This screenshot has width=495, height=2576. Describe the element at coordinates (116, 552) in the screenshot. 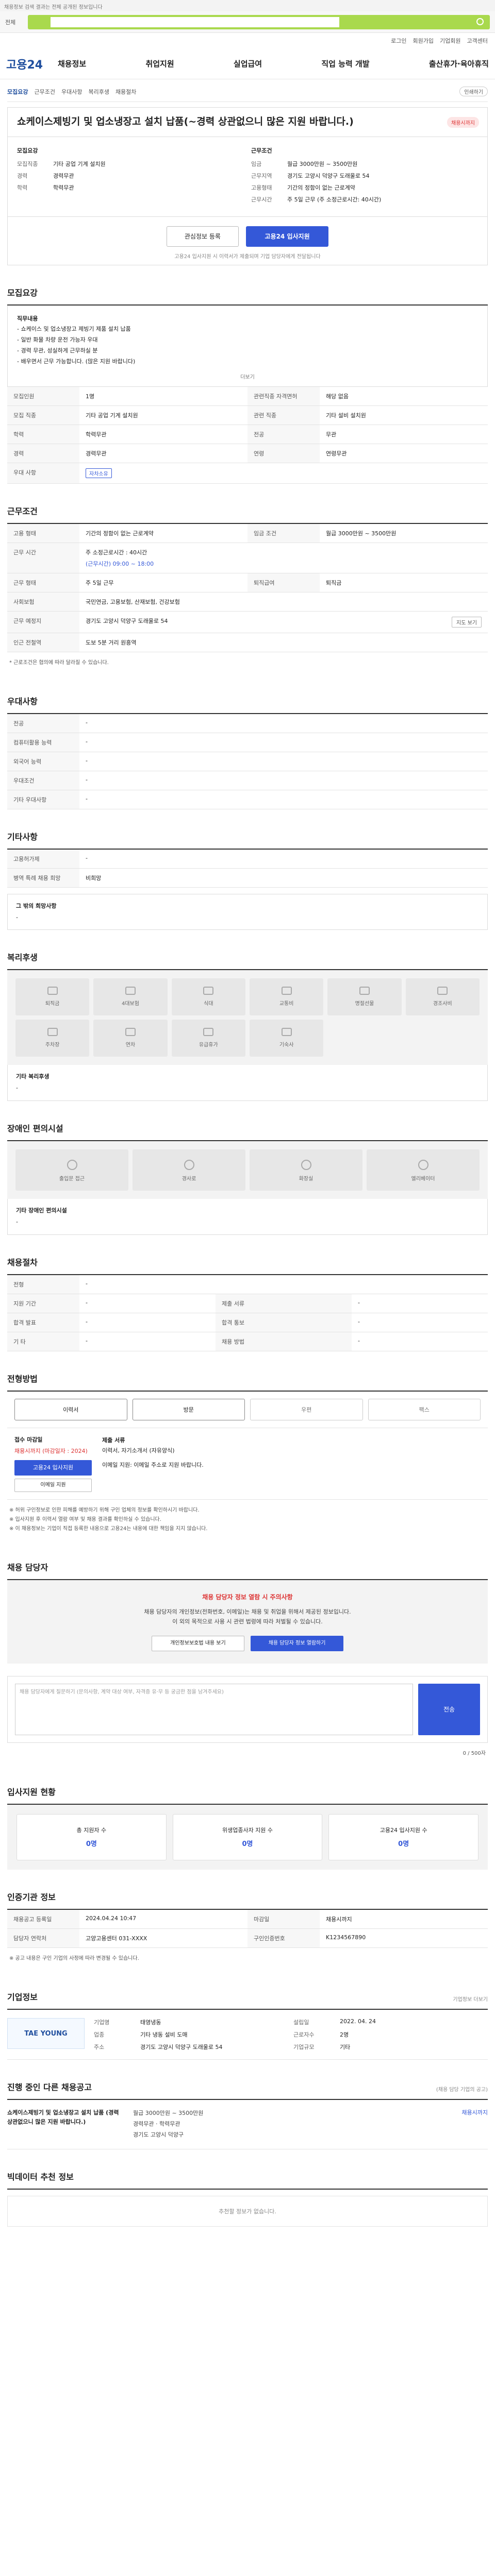

I see `hours-value: 주 소정근로시간 : 40시간` at that location.